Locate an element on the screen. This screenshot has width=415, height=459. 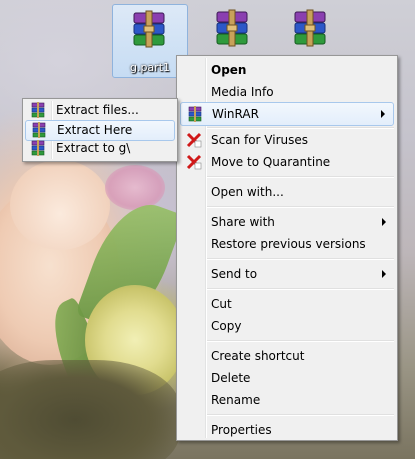
menu-item-label: Move to Quarantine is located at coordinates (271, 162).